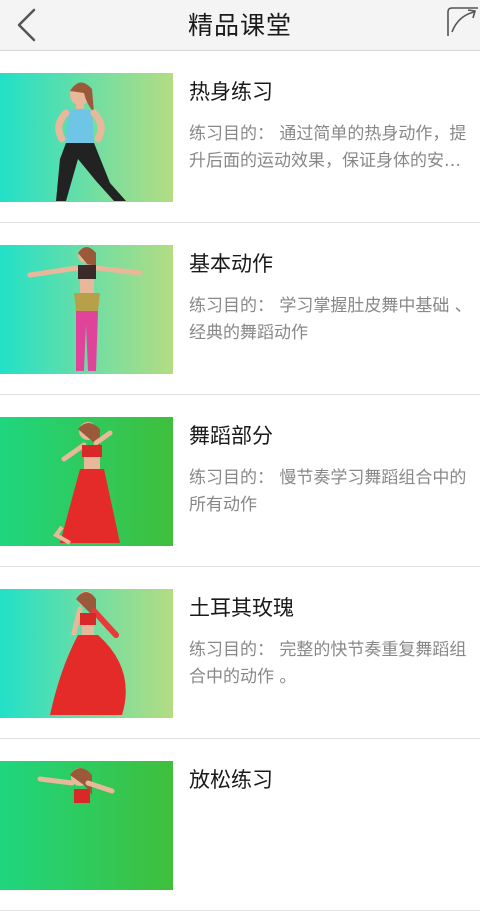 The width and height of the screenshot is (480, 911). What do you see at coordinates (328, 663) in the screenshot?
I see `lesson-description: 练习目的： 完整的快节奏重复舞蹈组合中的动作 。` at bounding box center [328, 663].